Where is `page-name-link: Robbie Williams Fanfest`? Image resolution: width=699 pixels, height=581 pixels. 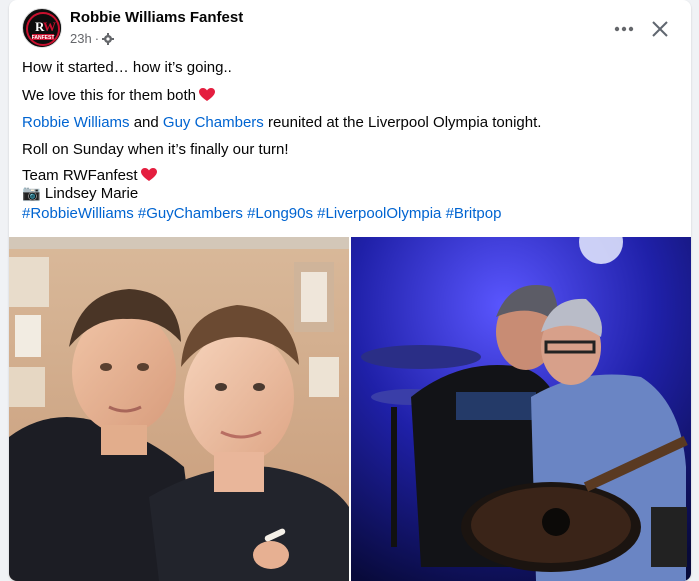 page-name-link: Robbie Williams Fanfest is located at coordinates (156, 17).